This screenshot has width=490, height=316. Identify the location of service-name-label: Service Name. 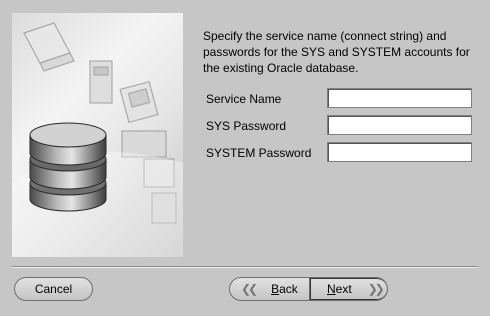
(244, 99).